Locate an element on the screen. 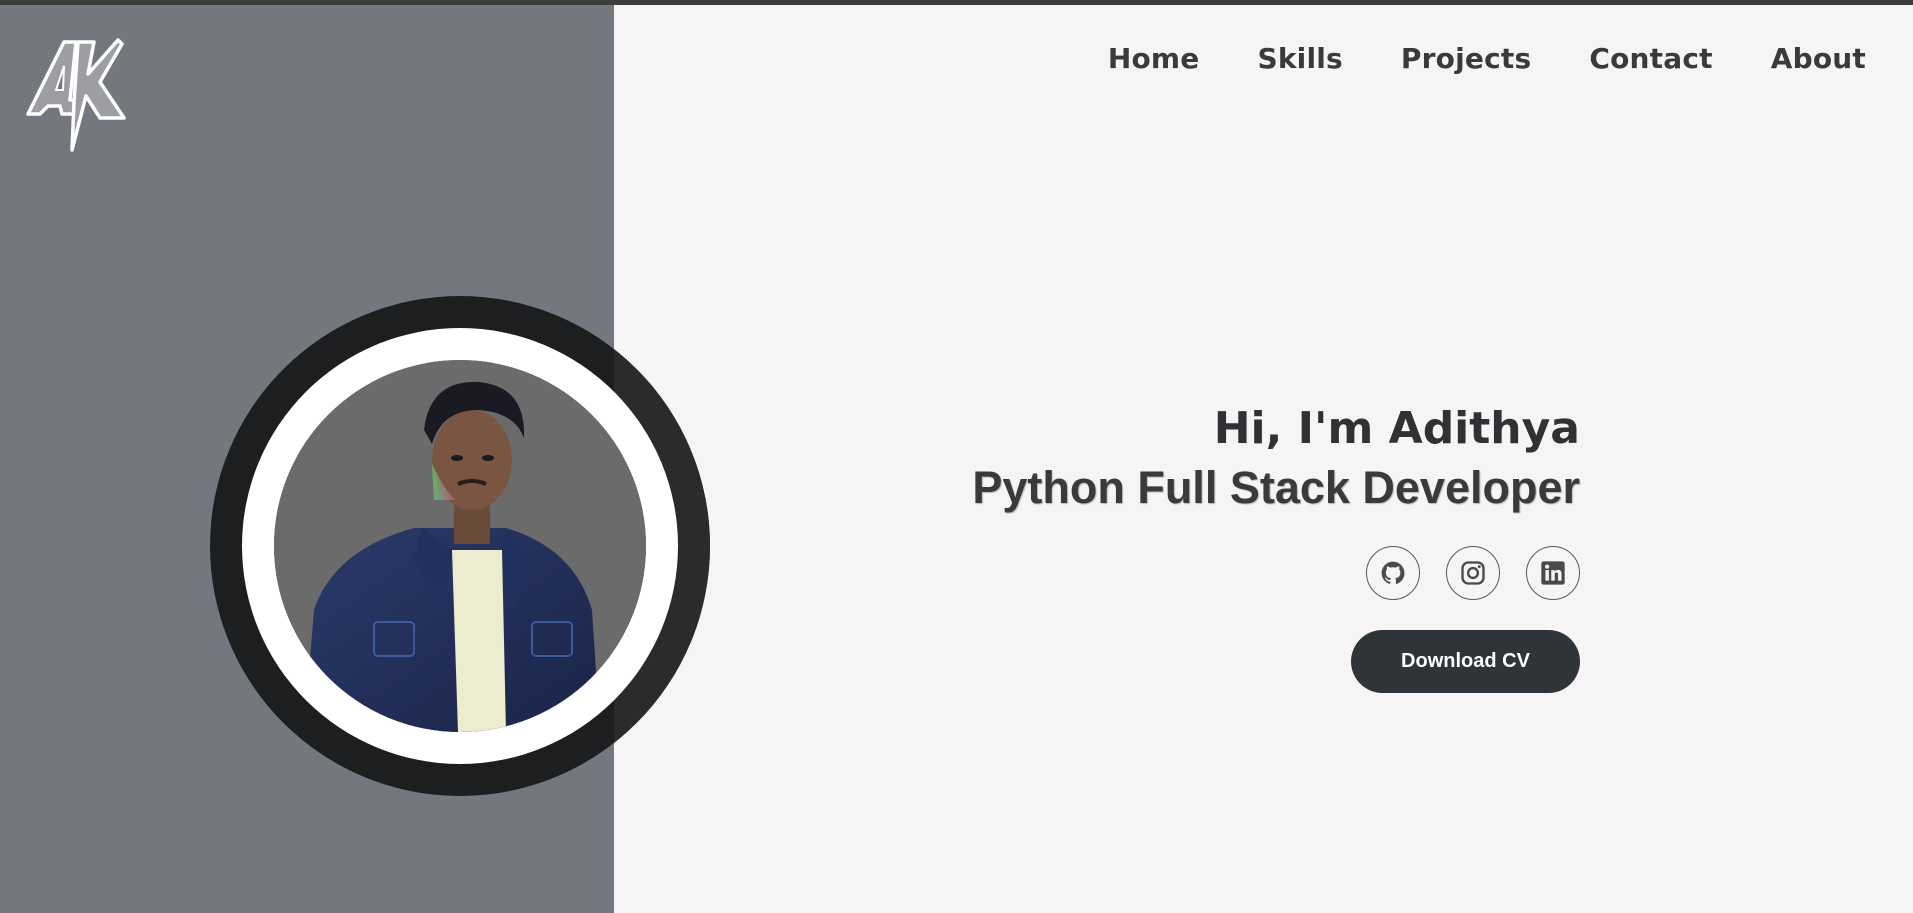 The image size is (1913, 913). logo is located at coordinates (76, 96).